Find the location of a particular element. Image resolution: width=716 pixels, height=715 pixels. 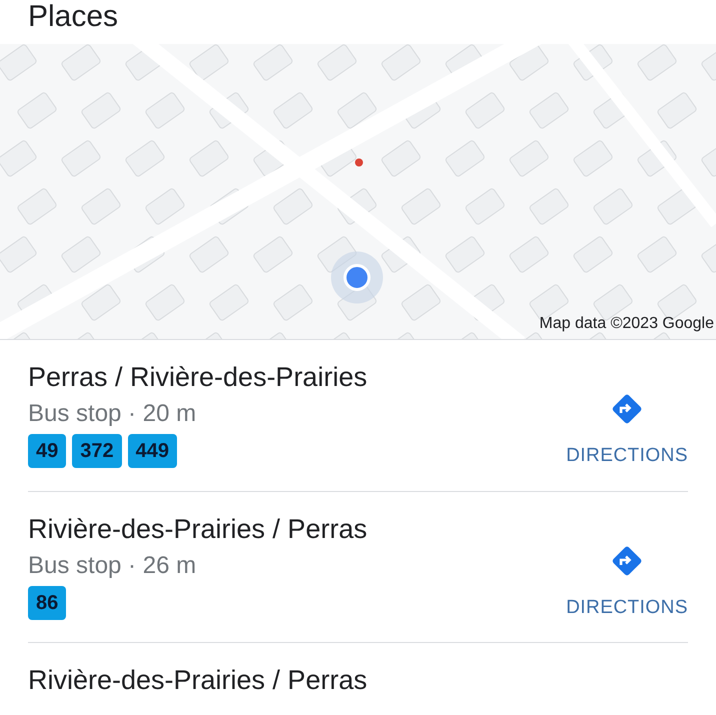

place-name: Perras / Rivière-des-Prairies is located at coordinates (198, 377).